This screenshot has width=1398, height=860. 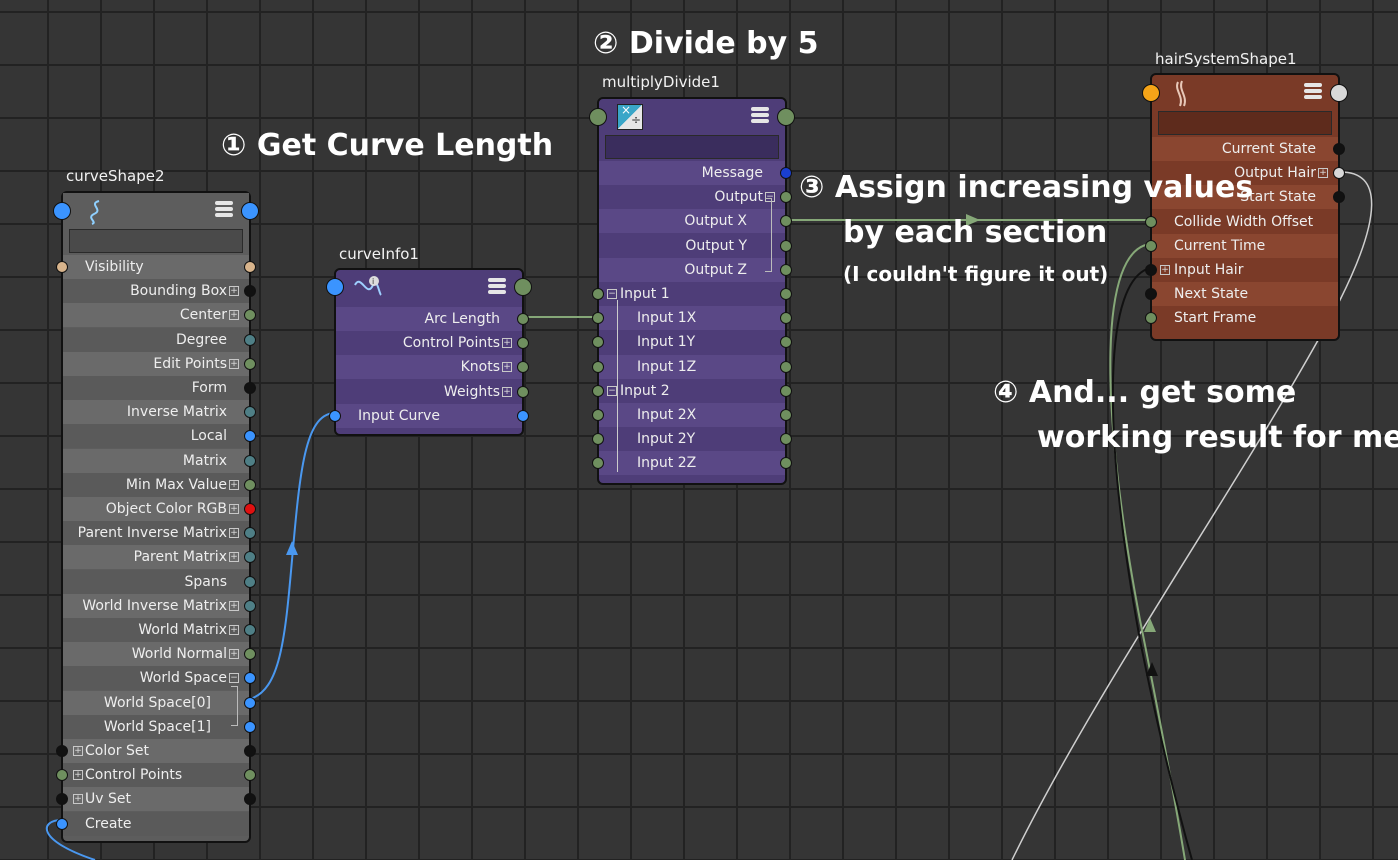 I want to click on attribute-row-collide-width-offset: Collide Width Offset, so click(x=1241, y=221).